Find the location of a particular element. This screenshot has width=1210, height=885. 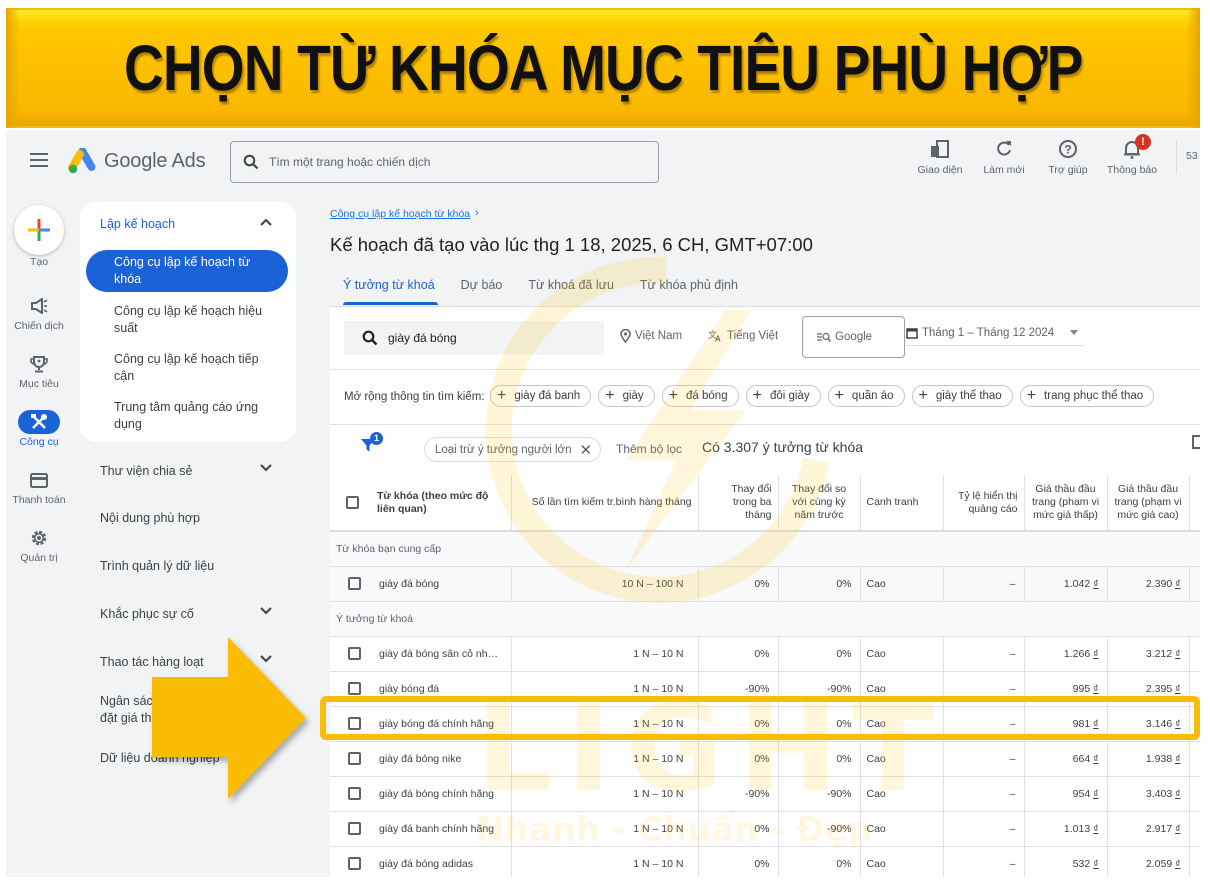

location-selector: Việt Nam is located at coordinates (651, 336).